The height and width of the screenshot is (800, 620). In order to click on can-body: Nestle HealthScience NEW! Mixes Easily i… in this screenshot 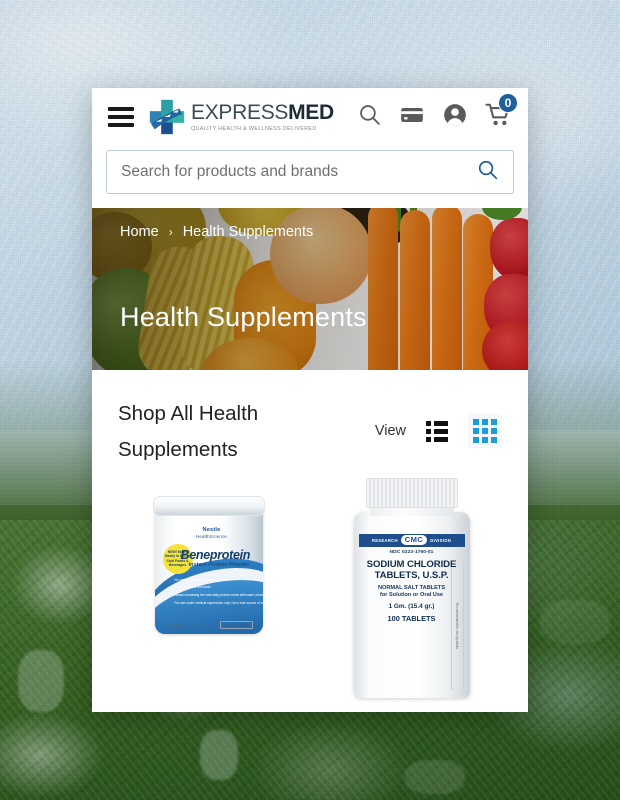, I will do `click(208, 568)`.